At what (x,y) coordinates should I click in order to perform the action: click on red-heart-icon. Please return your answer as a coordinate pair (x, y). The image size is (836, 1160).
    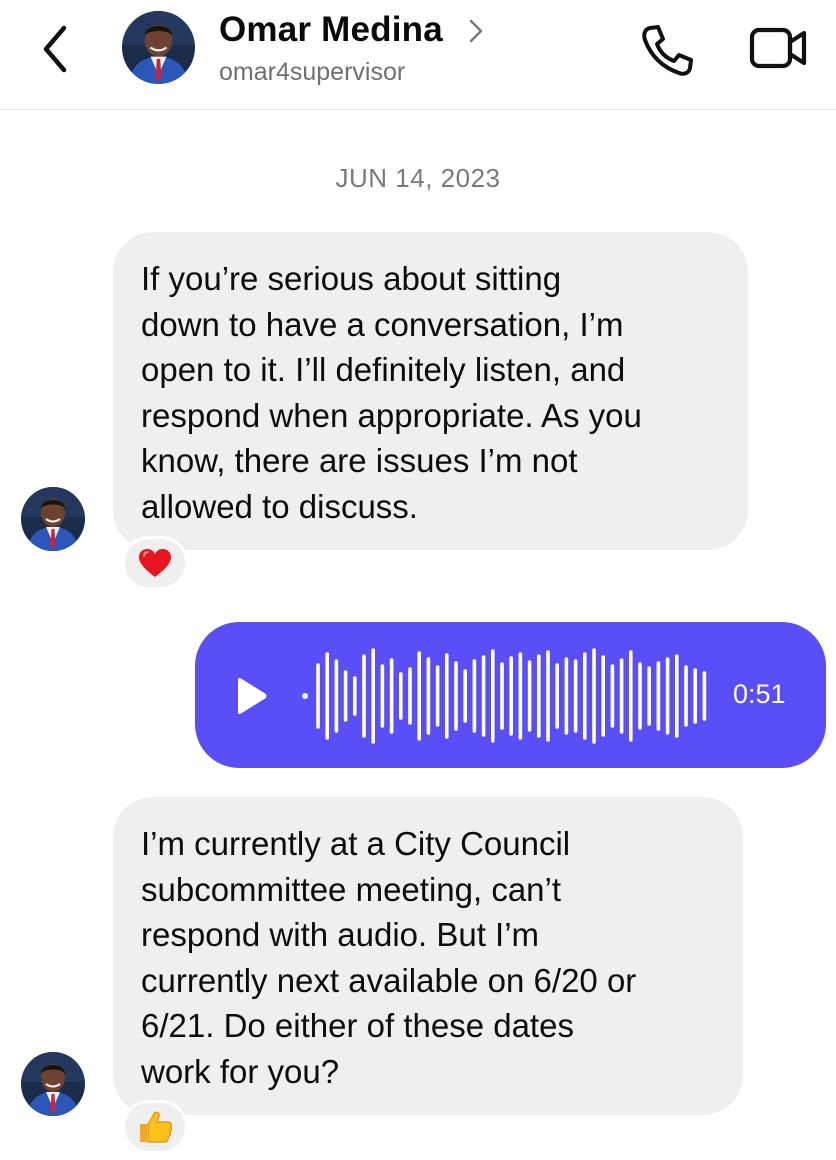
    Looking at the image, I should click on (155, 563).